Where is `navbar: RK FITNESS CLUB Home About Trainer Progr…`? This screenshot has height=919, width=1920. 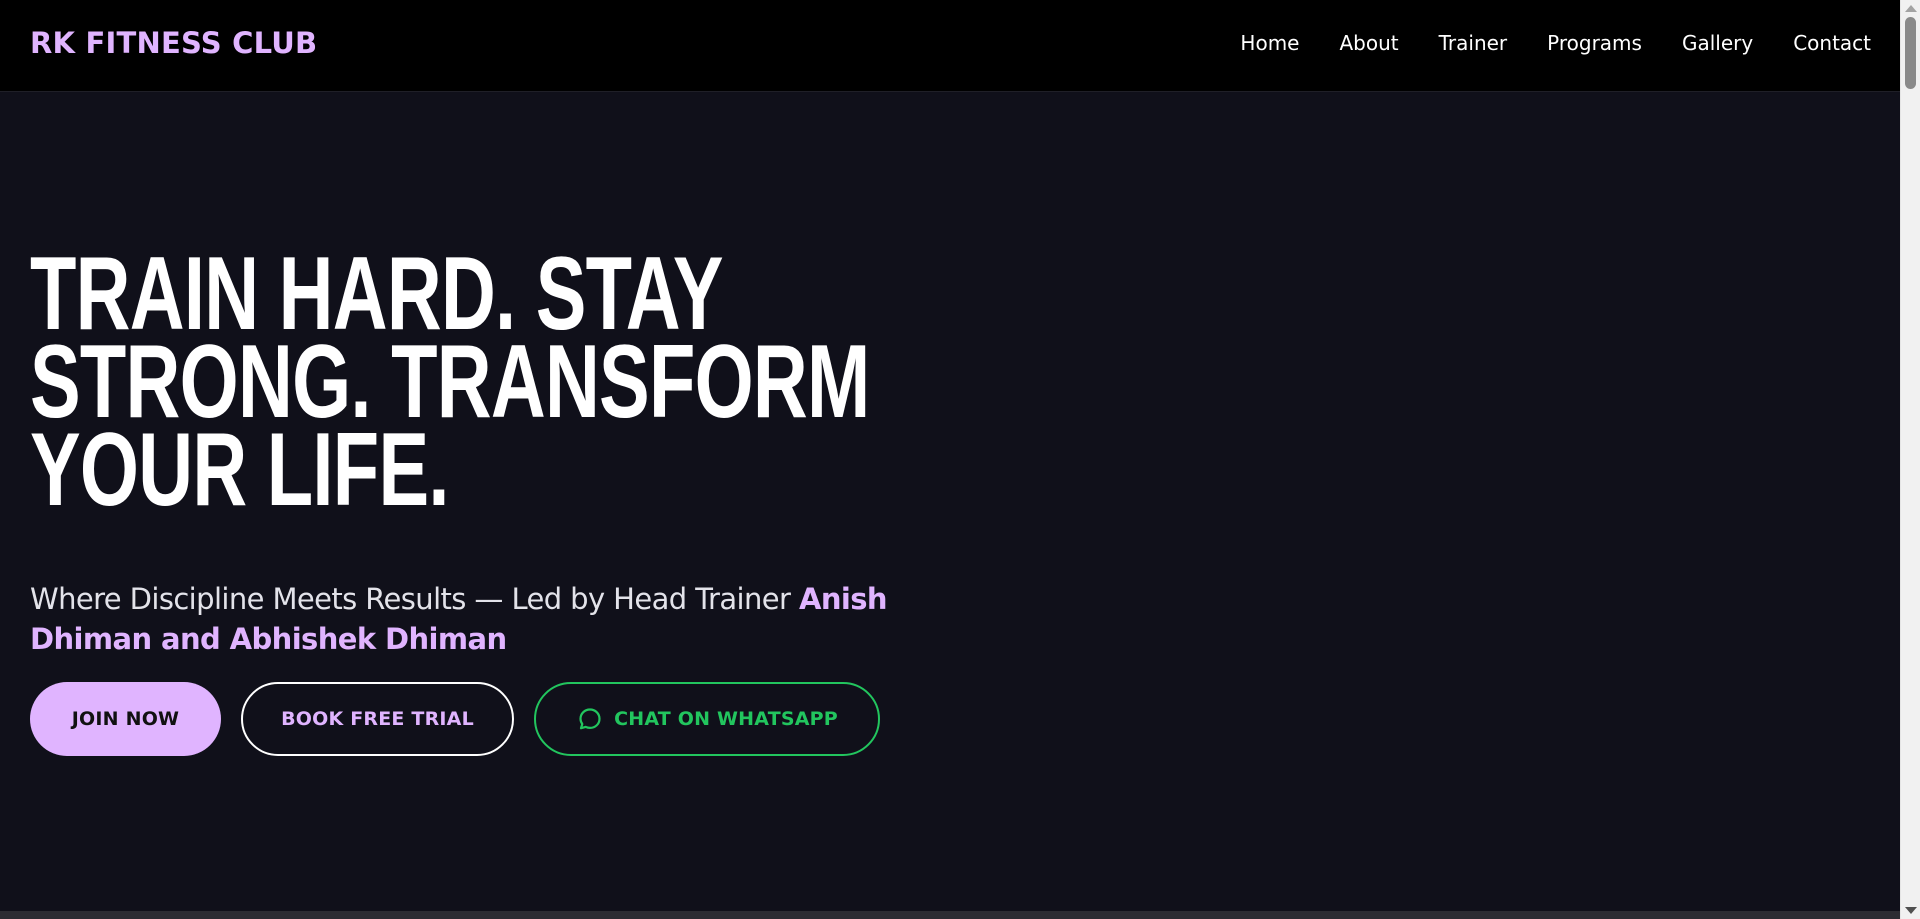 navbar: RK FITNESS CLUB Home About Trainer Progr… is located at coordinates (950, 46).